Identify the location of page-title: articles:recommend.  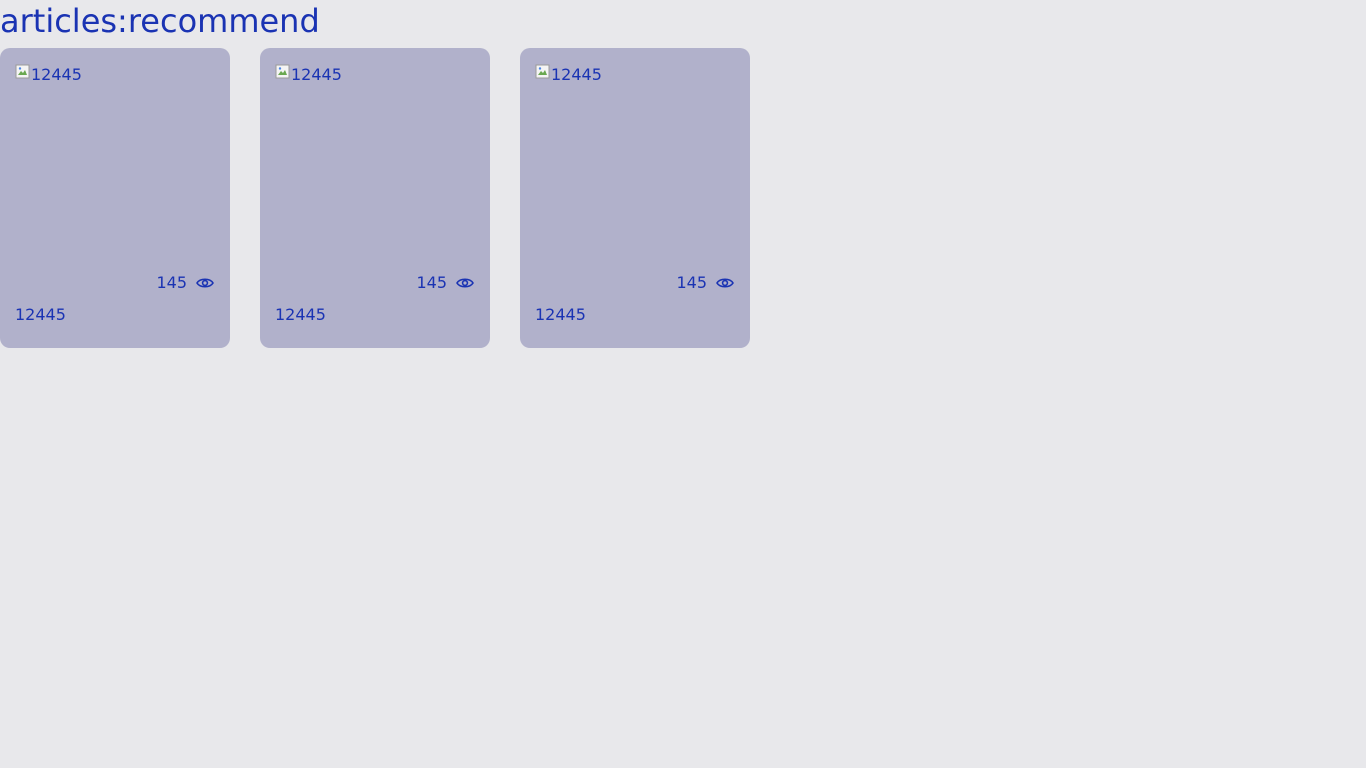
(160, 21).